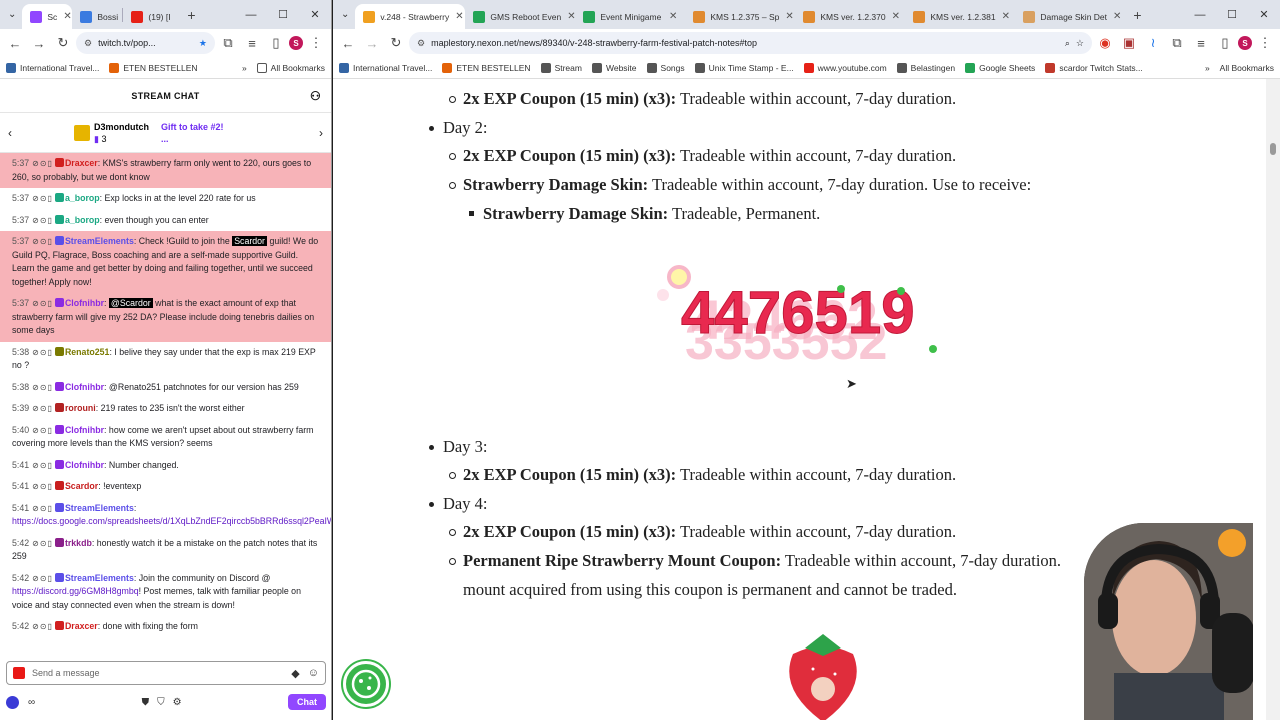 The height and width of the screenshot is (720, 1280). I want to click on bookmark-item: Belastingen, so click(925, 67).